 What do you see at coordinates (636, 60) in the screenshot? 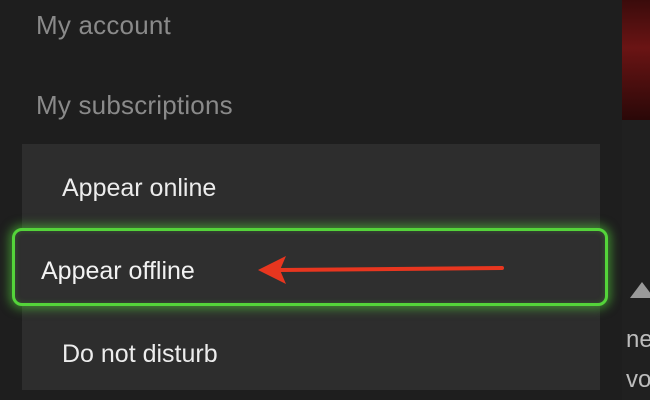
I see `background-image` at bounding box center [636, 60].